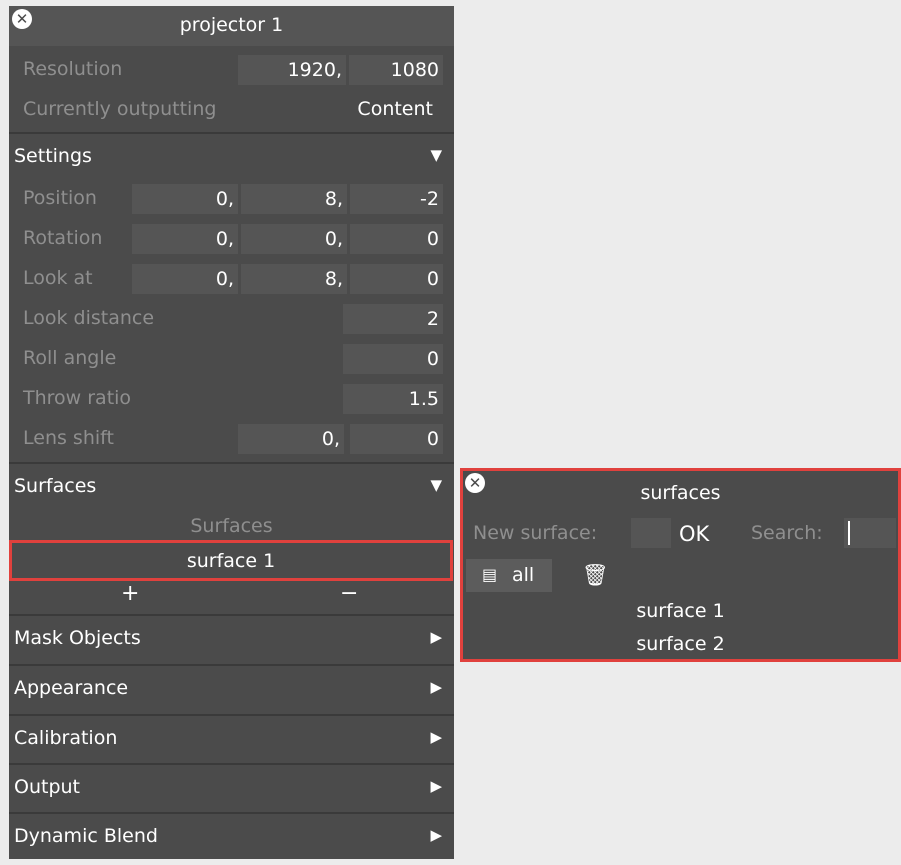  I want to click on section-label: Appearance, so click(71, 688).